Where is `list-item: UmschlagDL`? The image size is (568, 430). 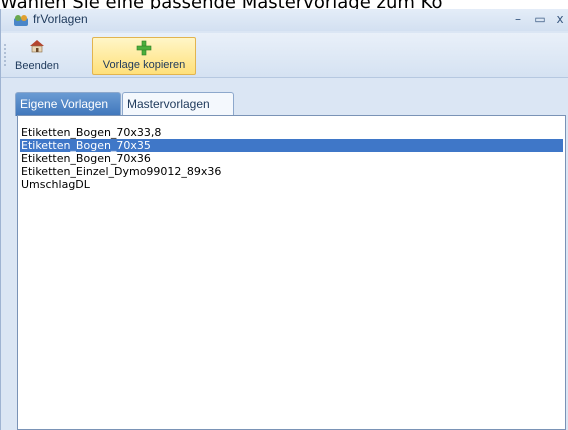 list-item: UmschlagDL is located at coordinates (291, 184).